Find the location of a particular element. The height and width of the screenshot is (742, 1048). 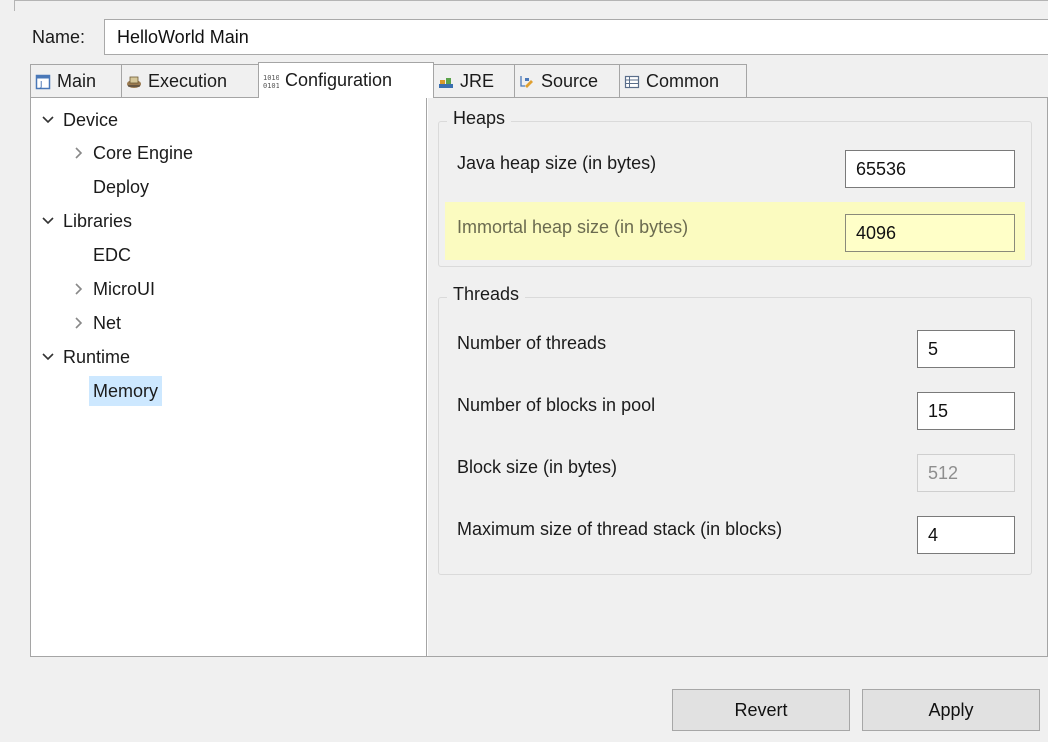

threads-title: Threads is located at coordinates (486, 294).